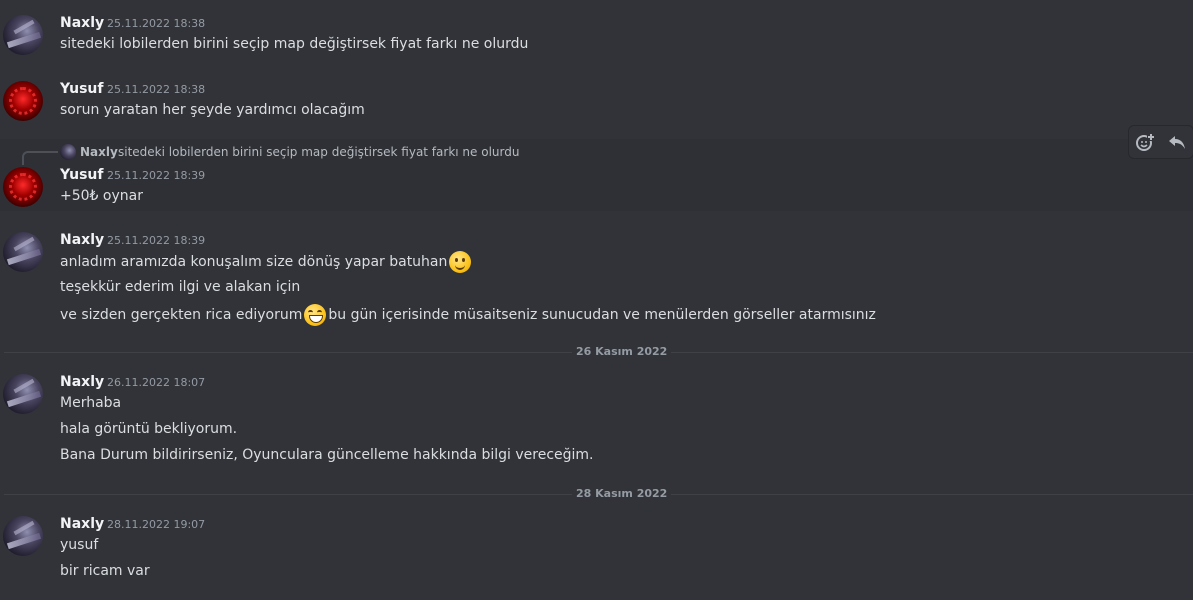 The image size is (1193, 600). I want to click on add-reaction-button, so click(1145, 142).